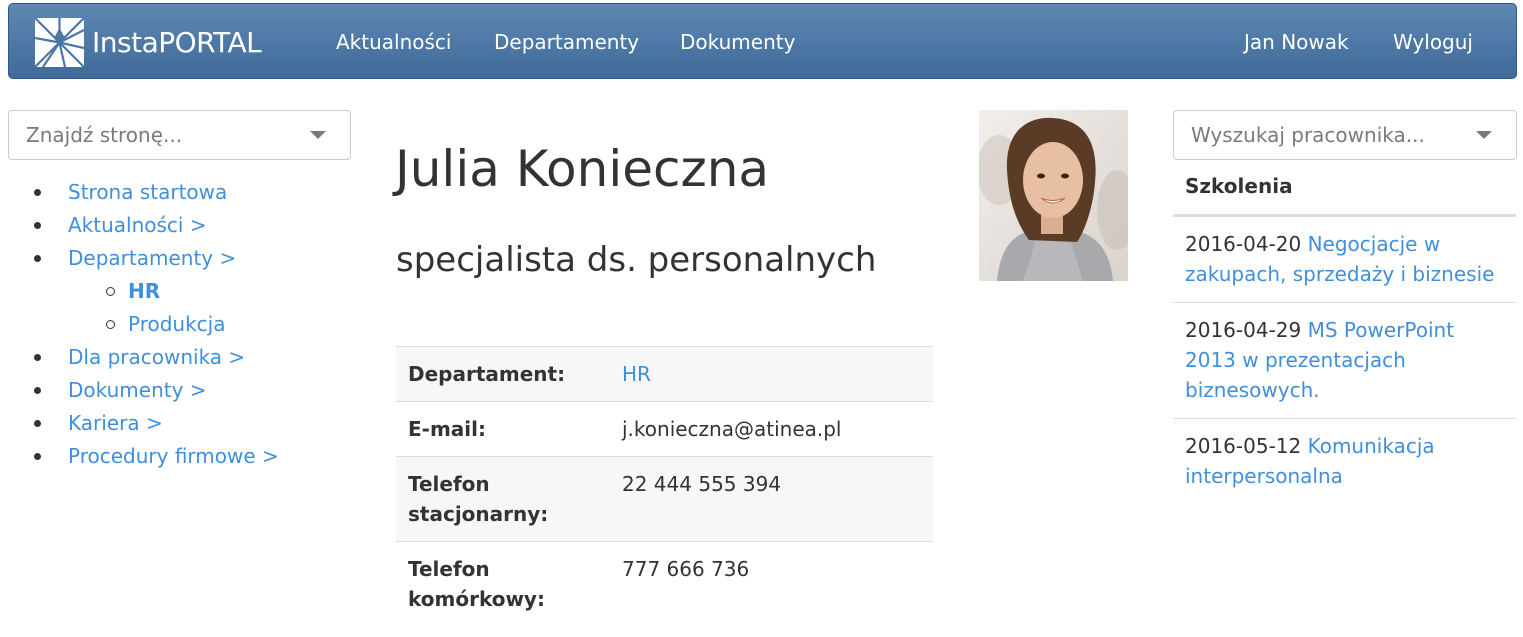 Image resolution: width=1523 pixels, height=637 pixels. Describe the element at coordinates (1296, 42) in the screenshot. I see `nav-user-name: Jan Nowak` at that location.